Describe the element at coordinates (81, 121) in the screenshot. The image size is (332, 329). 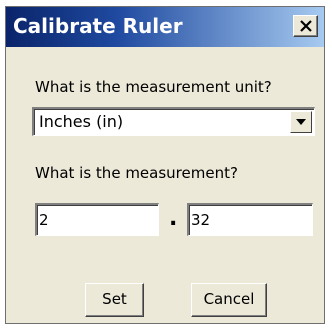
I see `unit-select-value: Inches (in)` at that location.